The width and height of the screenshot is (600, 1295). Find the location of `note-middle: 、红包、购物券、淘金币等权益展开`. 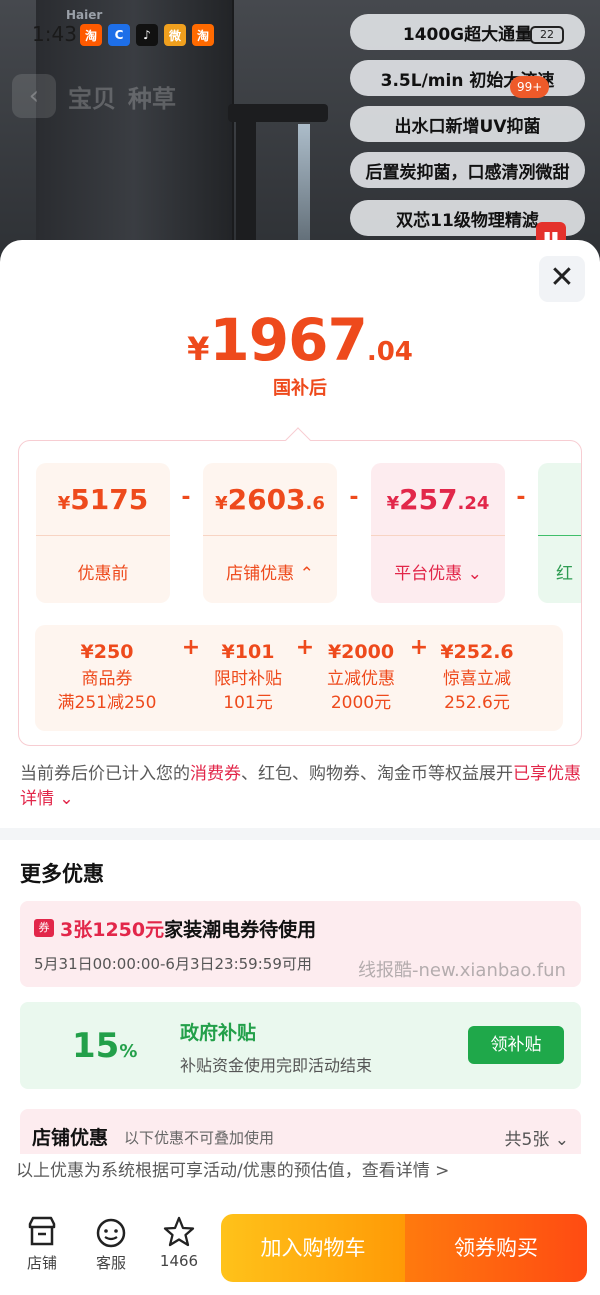

note-middle: 、红包、购物券、淘金币等权益展开 is located at coordinates (377, 774).